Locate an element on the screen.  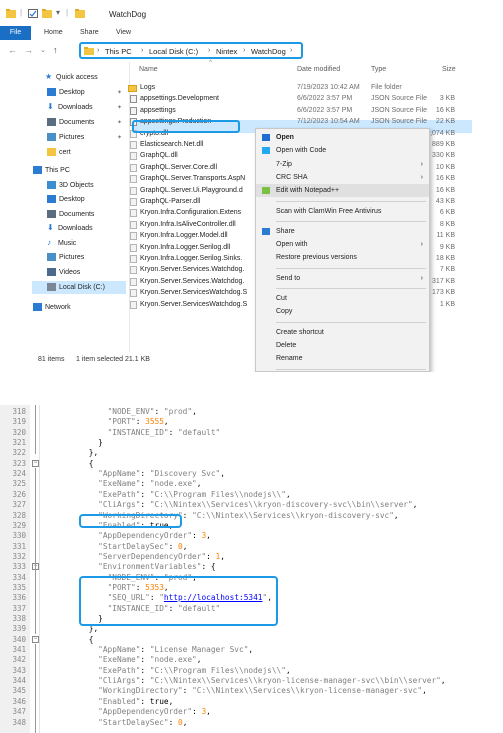
tab-share: Share is located at coordinates (89, 33).